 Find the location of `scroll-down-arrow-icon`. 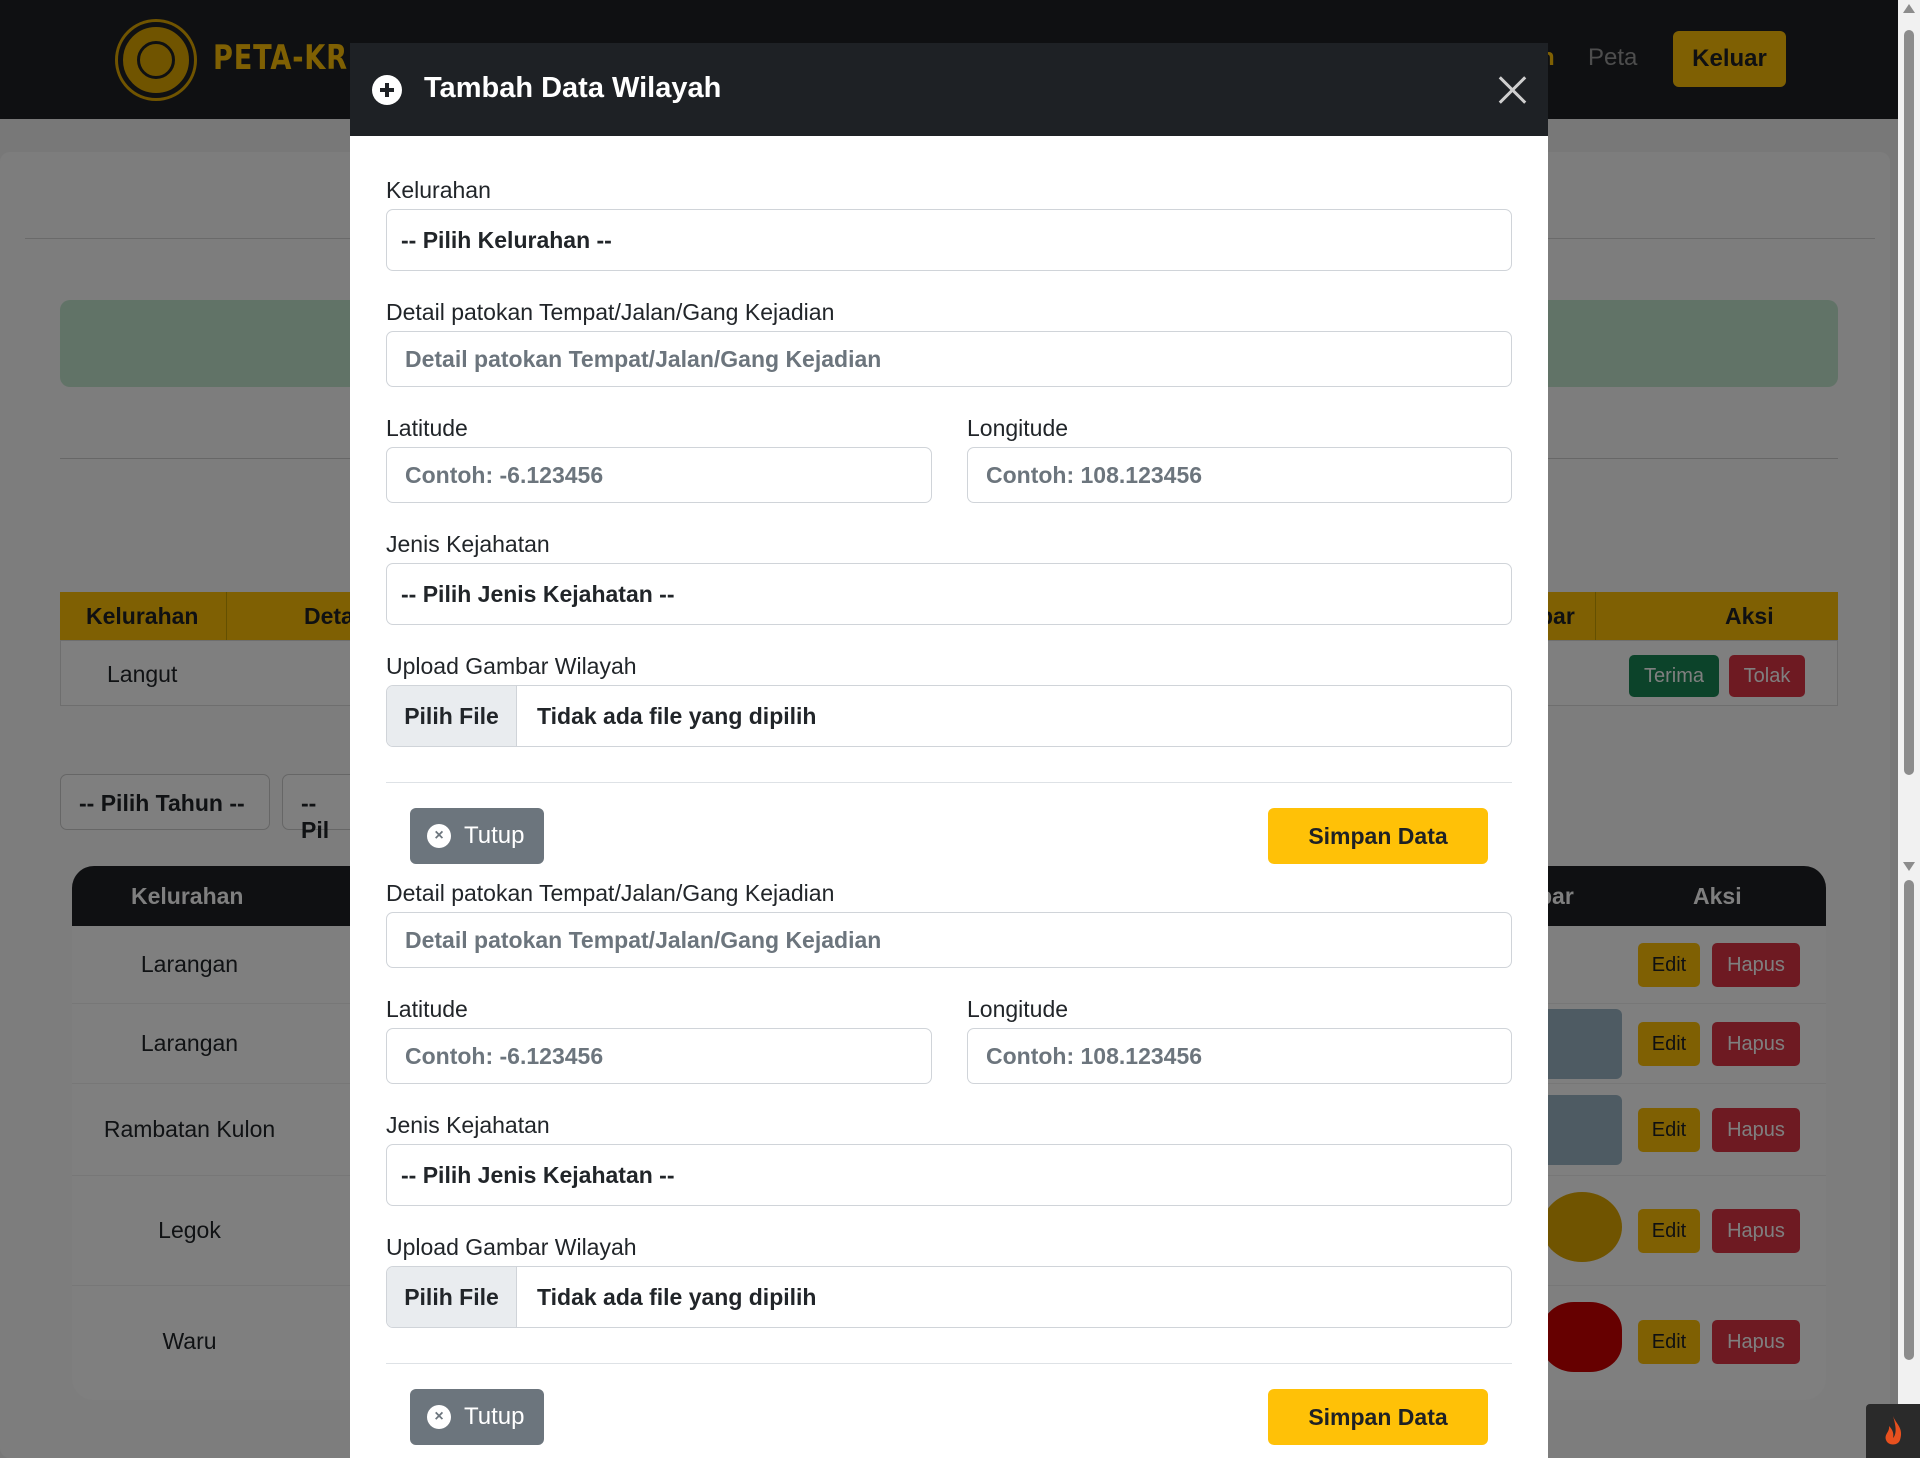

scroll-down-arrow-icon is located at coordinates (1909, 866).